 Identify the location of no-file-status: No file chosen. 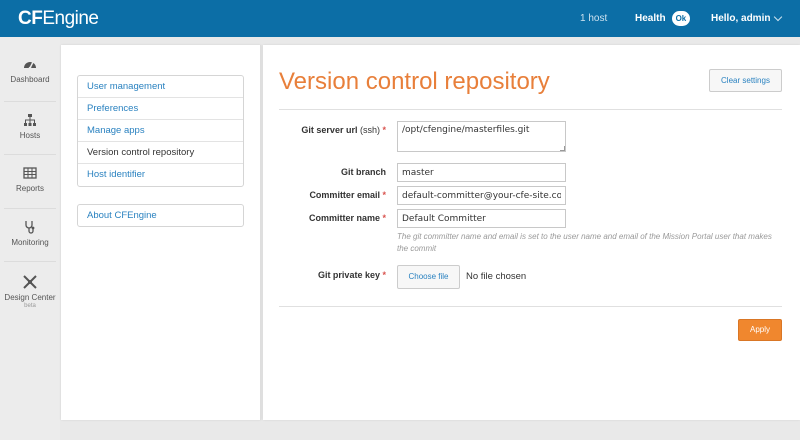
(496, 276).